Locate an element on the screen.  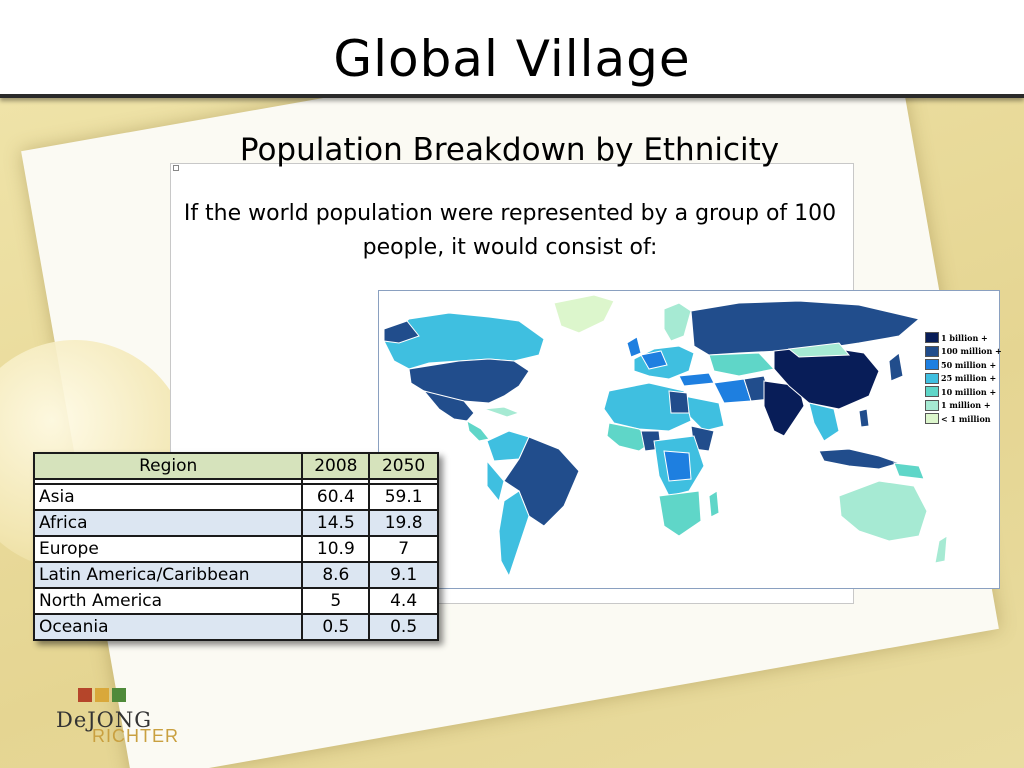
philippines-shape is located at coordinates (864, 418).